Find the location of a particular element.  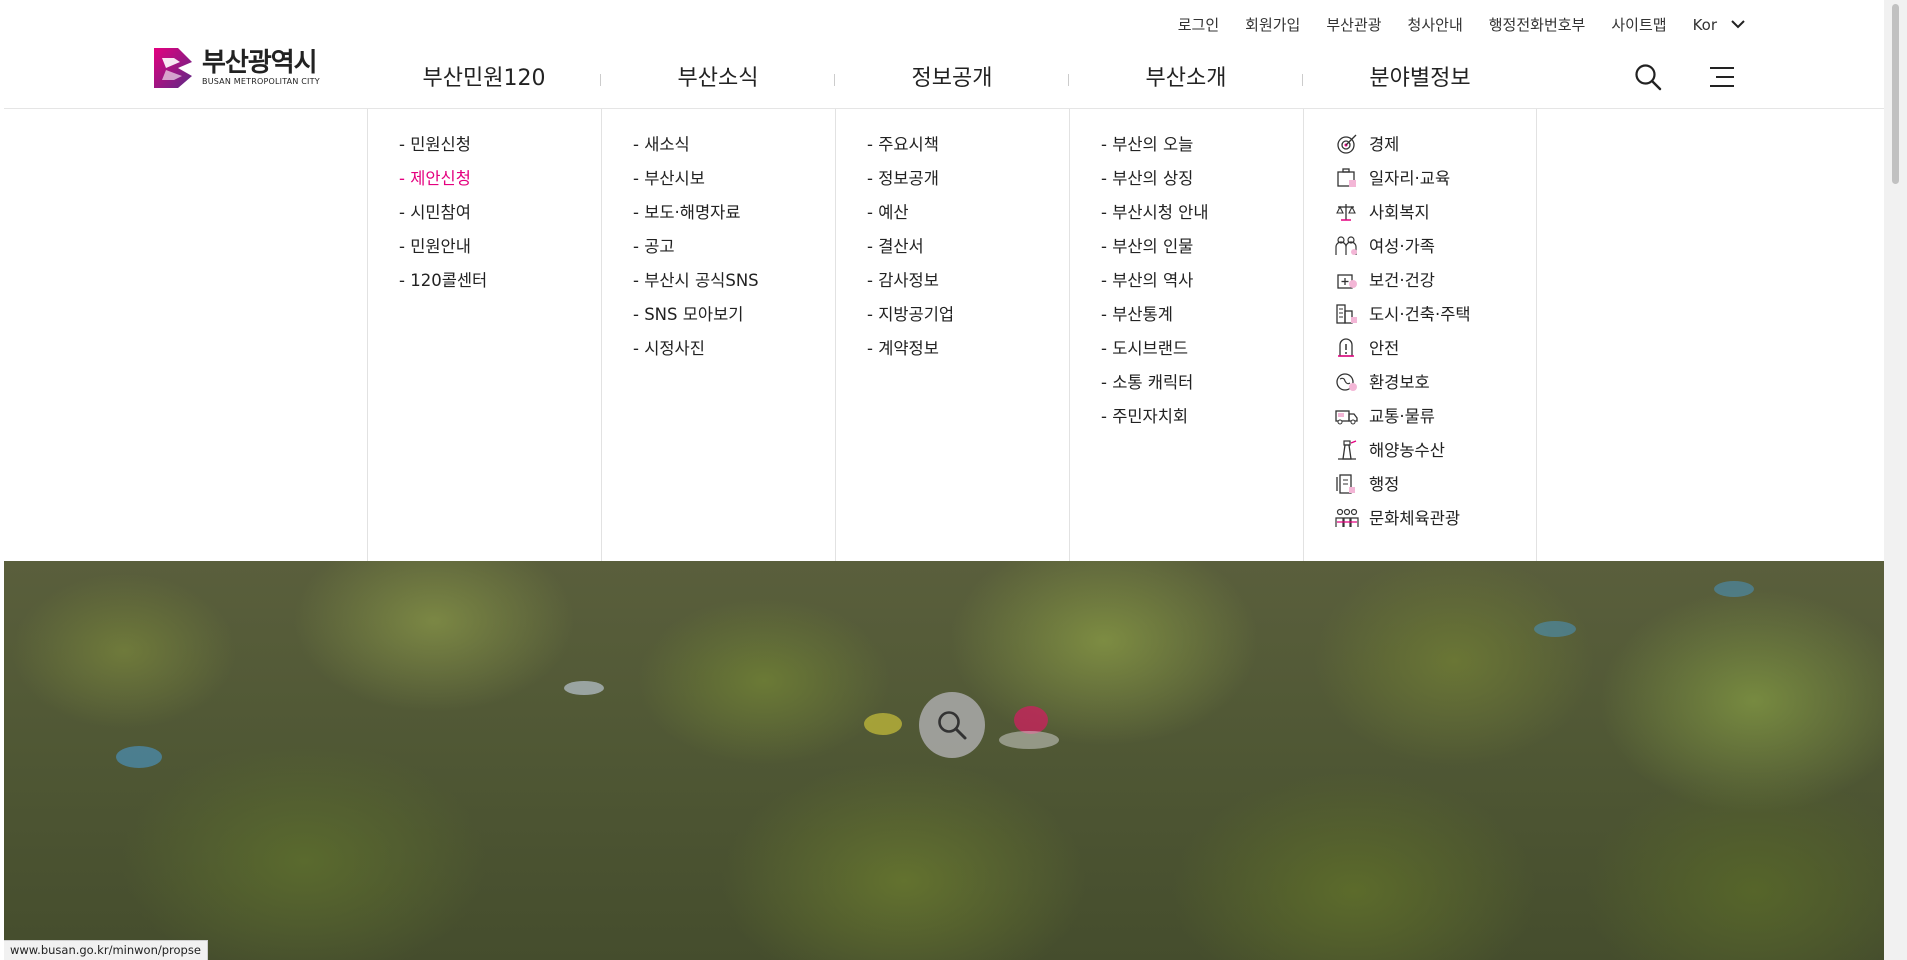

field-item-welfare: 사회복지 is located at coordinates (1435, 220).